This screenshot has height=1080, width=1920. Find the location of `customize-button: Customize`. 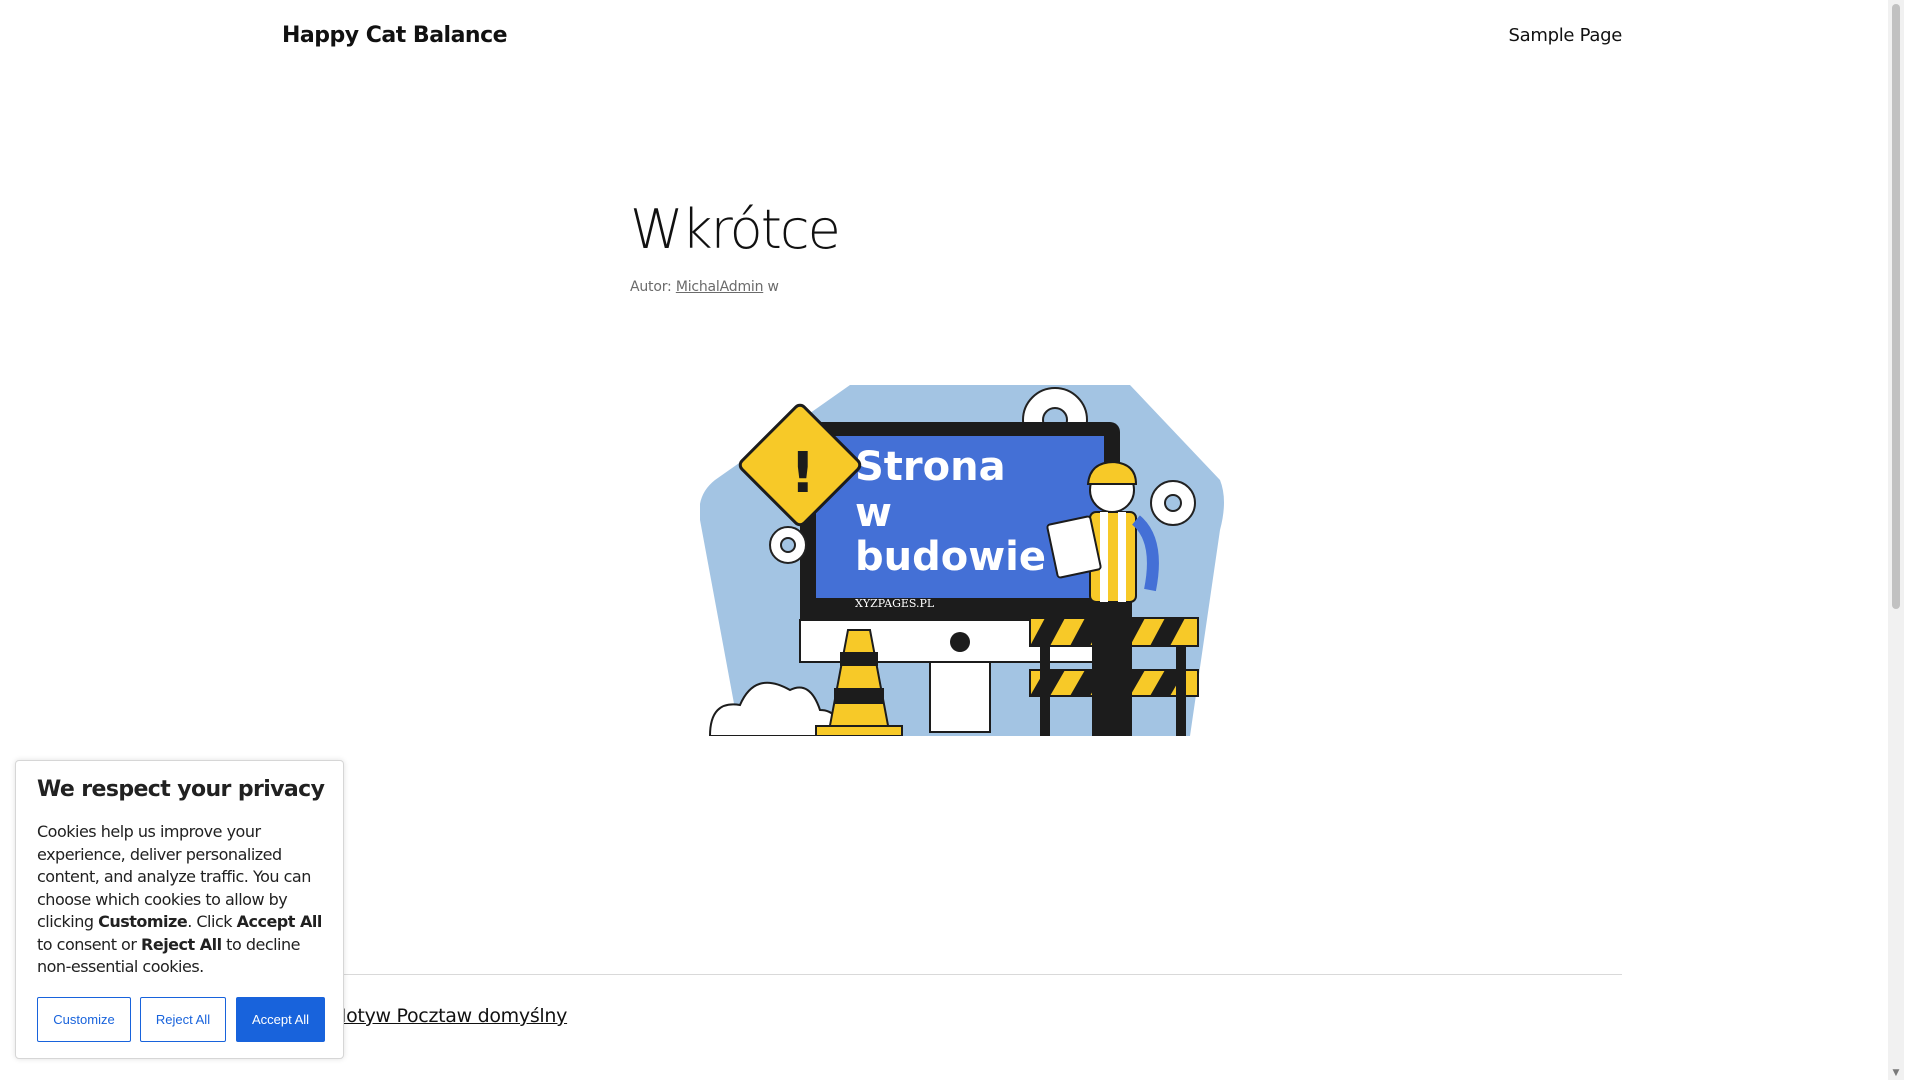

customize-button: Customize is located at coordinates (84, 1019).